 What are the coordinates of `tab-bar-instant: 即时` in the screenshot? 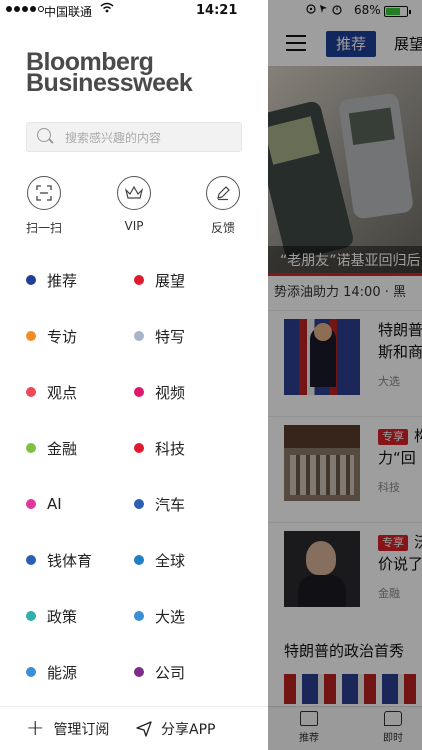 It's located at (393, 727).